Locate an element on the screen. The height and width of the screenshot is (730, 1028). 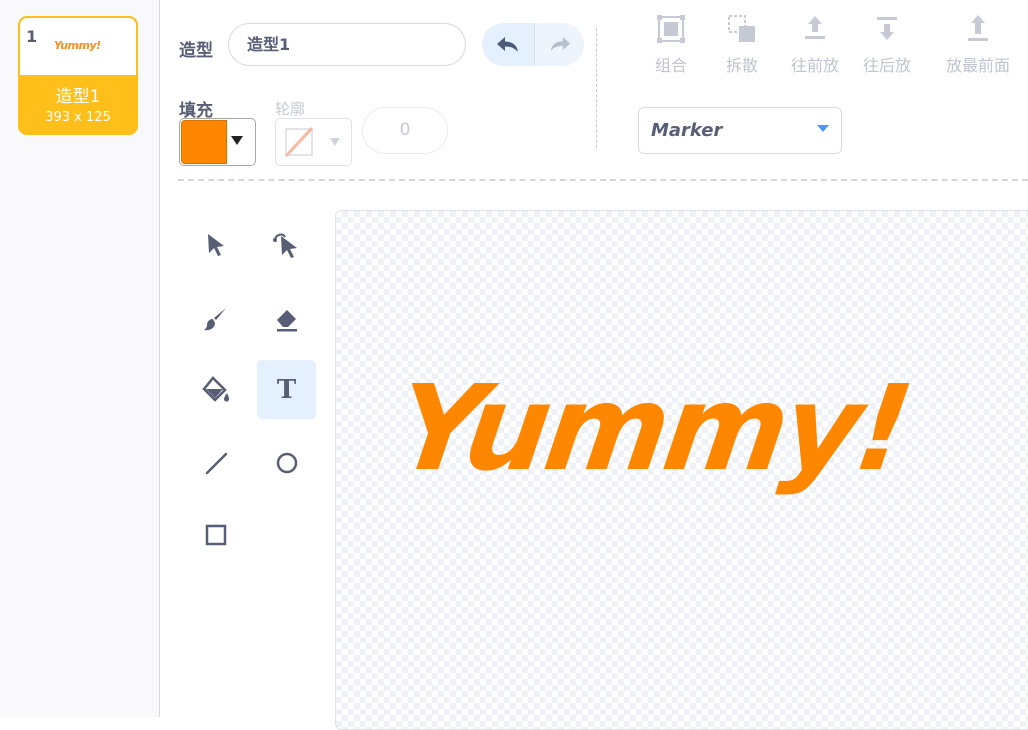
backward-icon is located at coordinates (887, 28).